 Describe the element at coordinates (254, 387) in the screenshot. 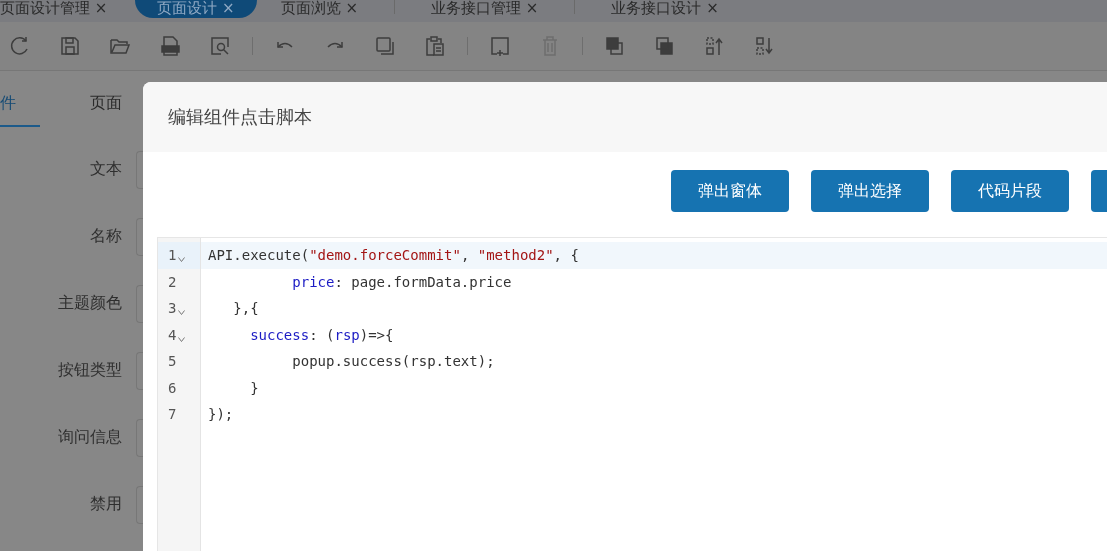

I see `code-line: }` at that location.